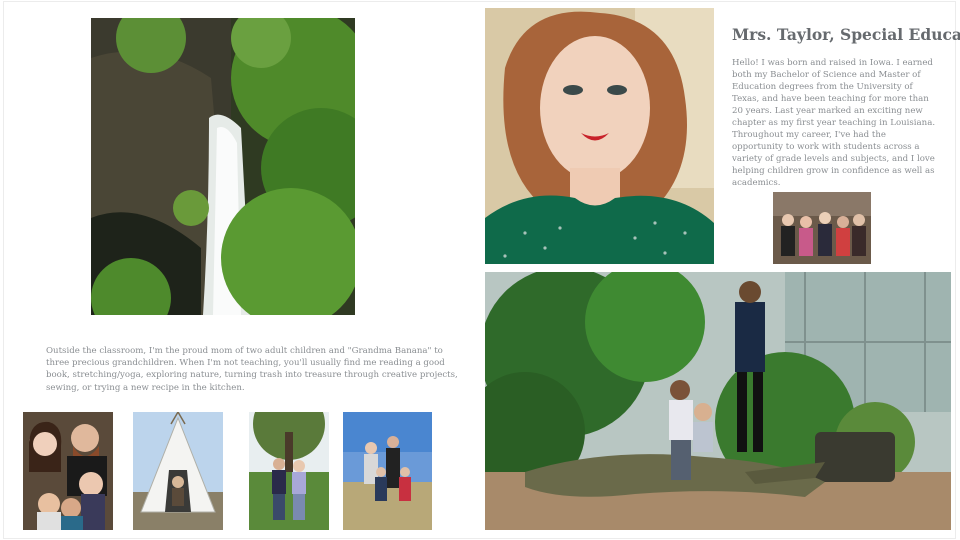 The width and height of the screenshot is (960, 540). I want to click on park-couple-photo, so click(289, 471).